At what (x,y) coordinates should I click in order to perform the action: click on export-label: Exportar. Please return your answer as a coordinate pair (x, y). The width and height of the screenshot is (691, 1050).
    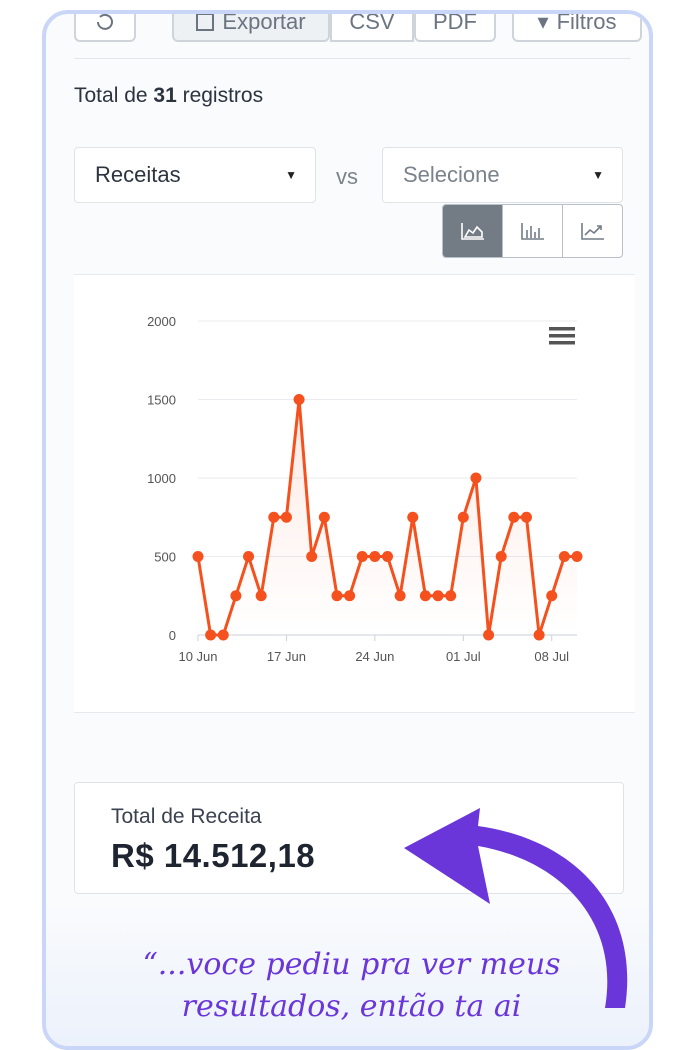
    Looking at the image, I should click on (264, 22).